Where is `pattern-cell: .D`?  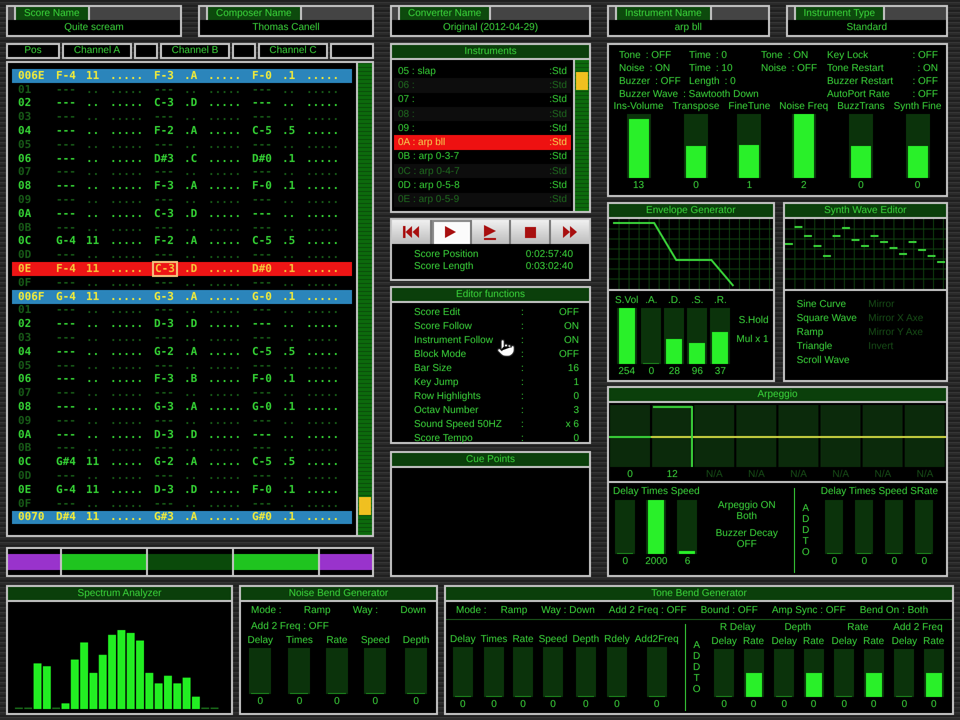
pattern-cell: .D is located at coordinates (191, 434).